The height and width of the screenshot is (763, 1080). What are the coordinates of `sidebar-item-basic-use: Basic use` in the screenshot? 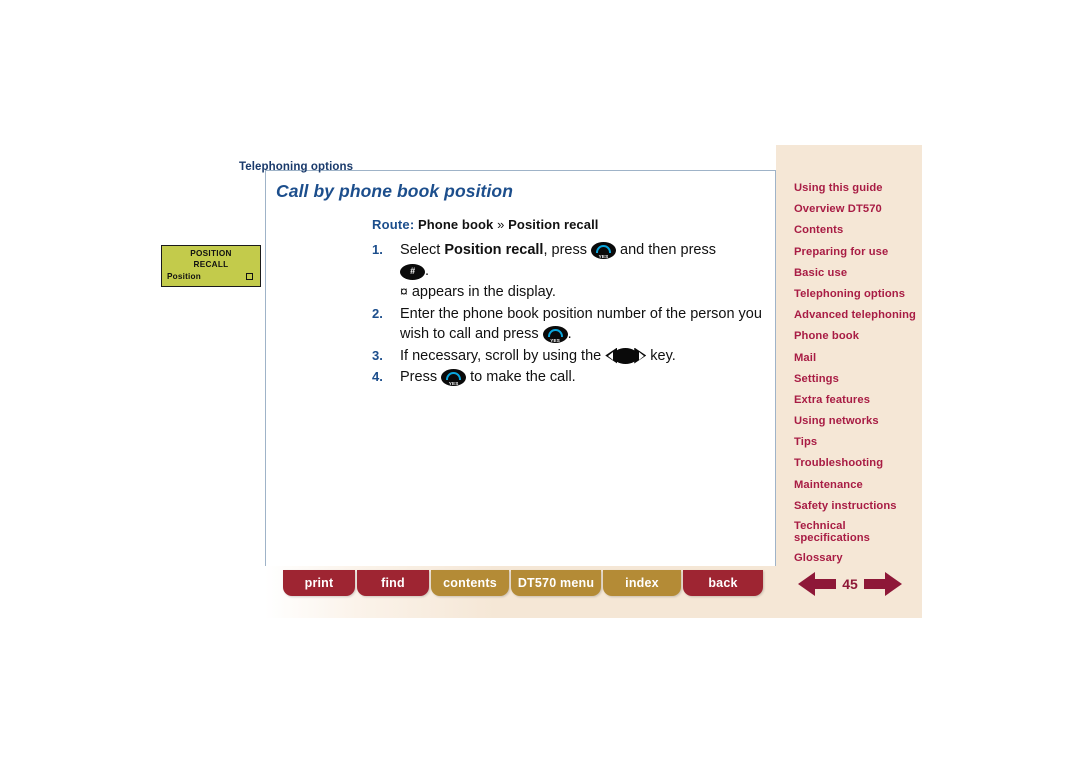 It's located at (856, 273).